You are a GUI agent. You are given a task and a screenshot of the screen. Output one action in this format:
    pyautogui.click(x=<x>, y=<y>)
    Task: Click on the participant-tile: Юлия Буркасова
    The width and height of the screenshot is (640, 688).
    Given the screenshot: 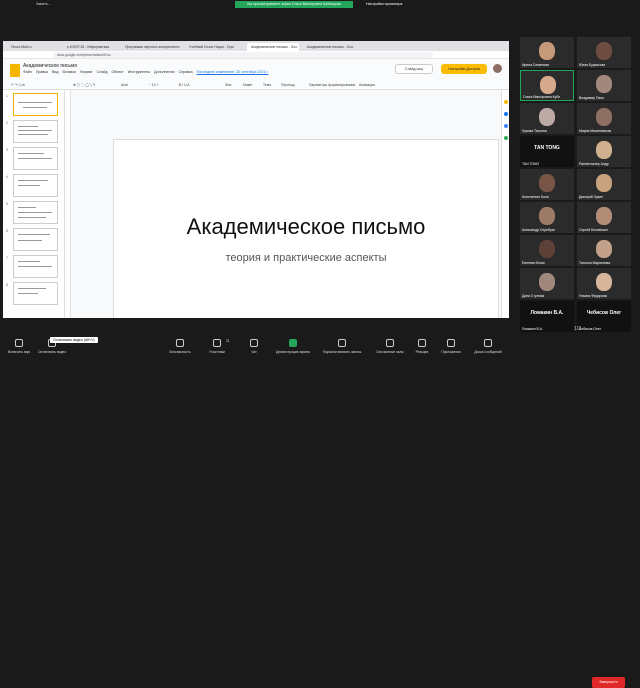 What is the action you would take?
    pyautogui.click(x=604, y=52)
    